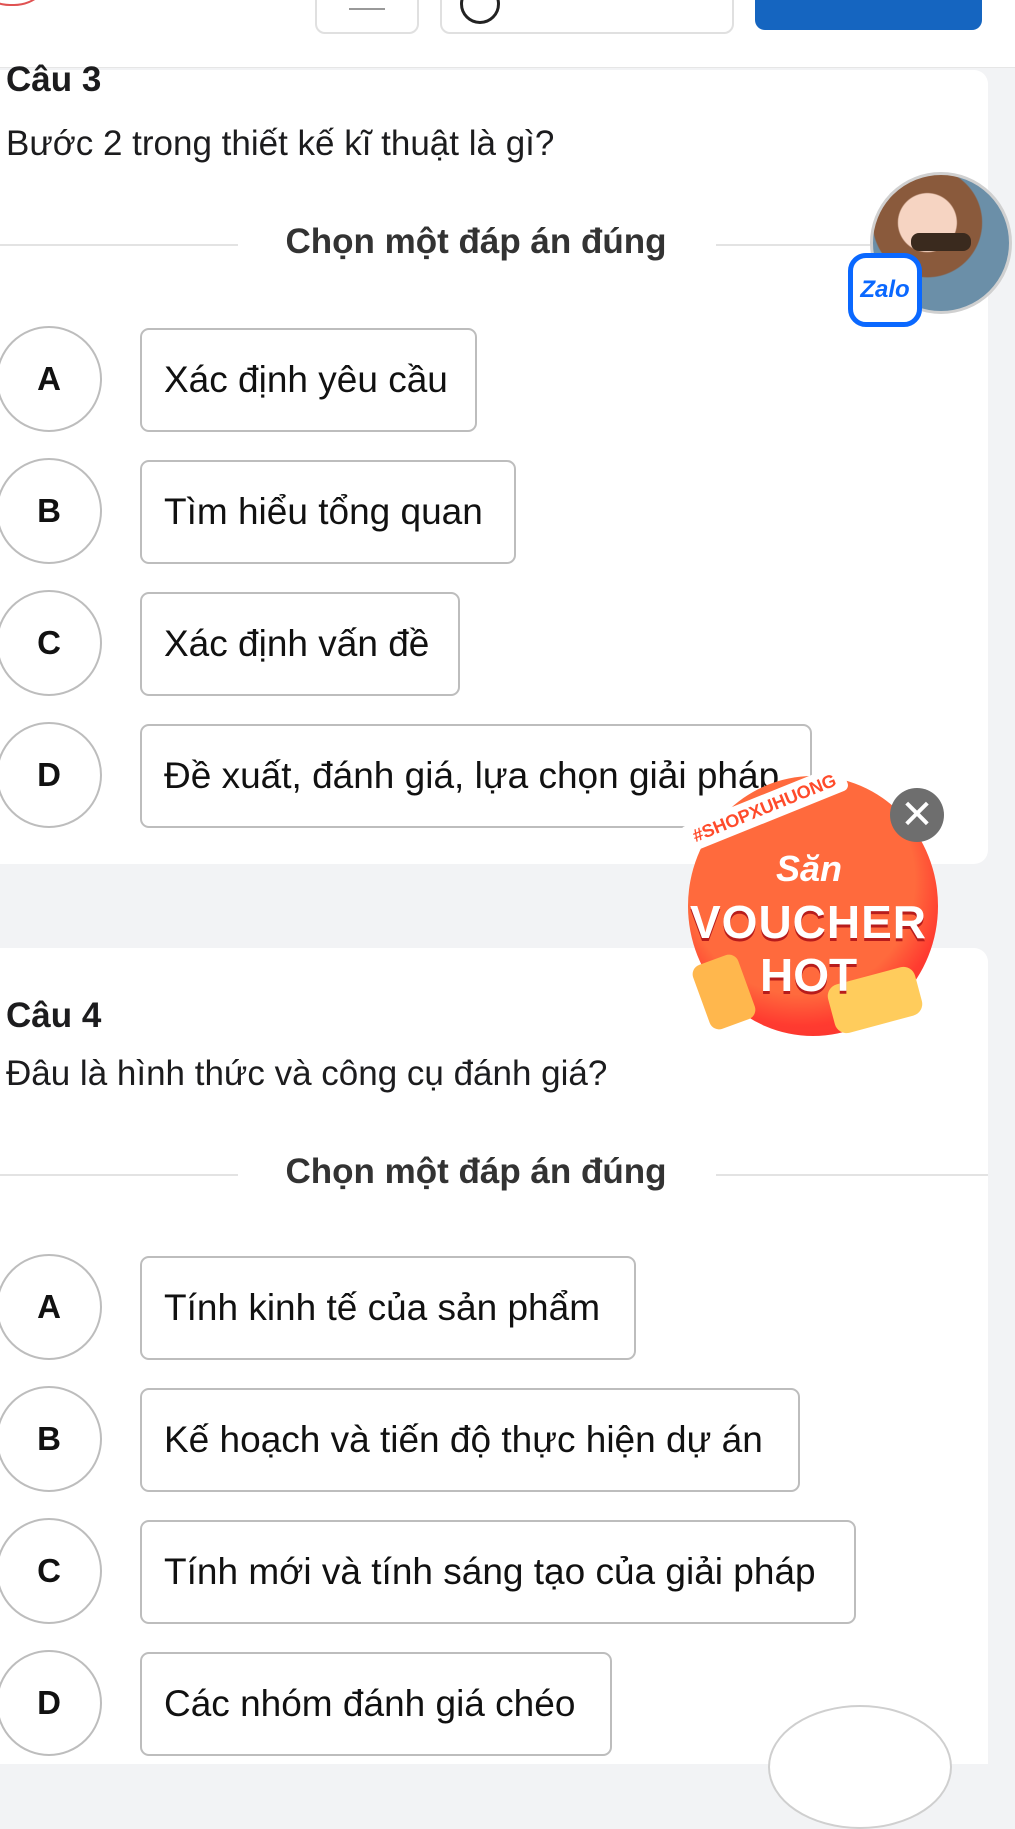 The width and height of the screenshot is (1015, 1829). What do you see at coordinates (809, 922) in the screenshot?
I see `voucher-line2: VOUCHER` at bounding box center [809, 922].